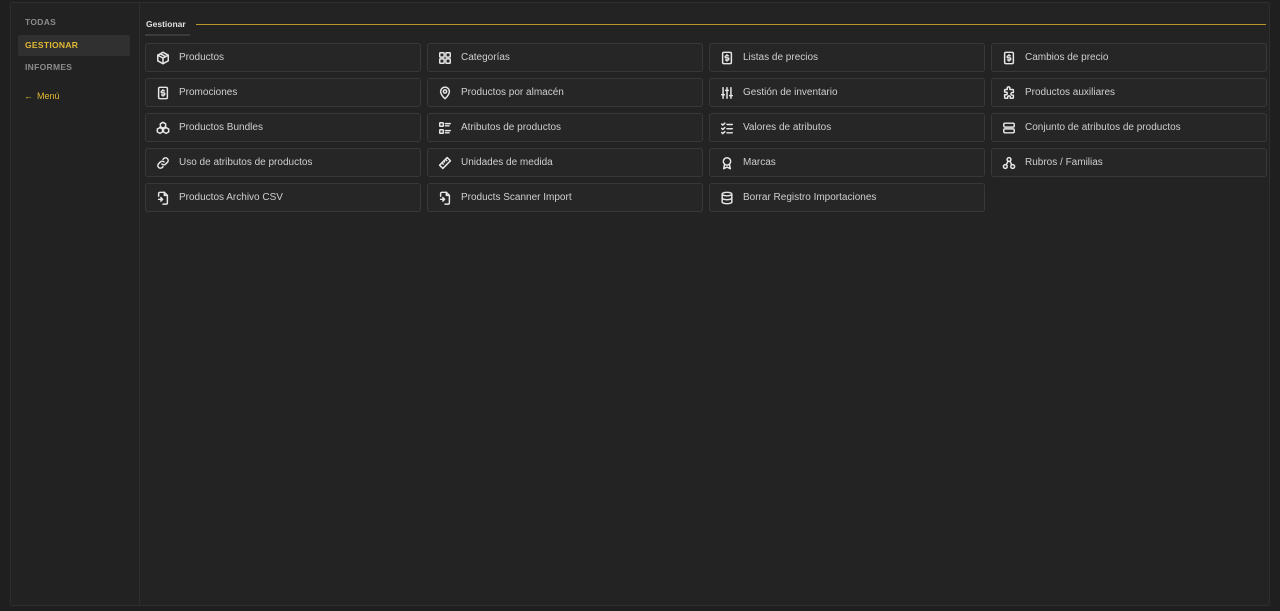  I want to click on card-label: Listas de precios, so click(781, 57).